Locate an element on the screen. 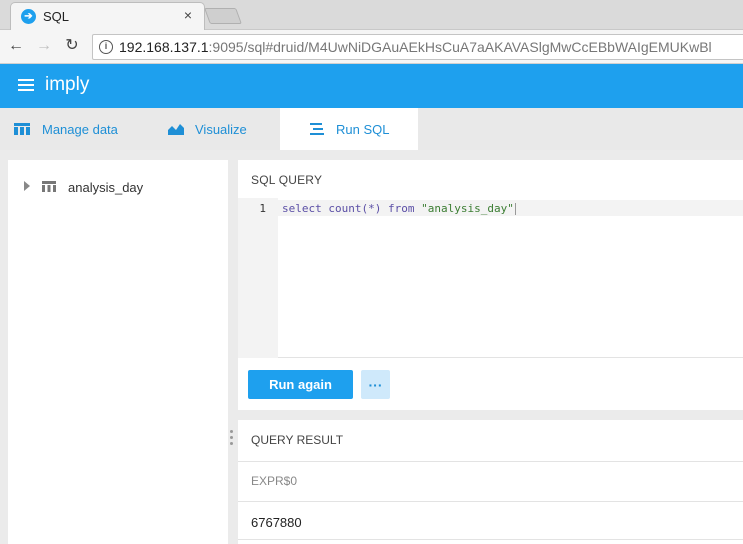 This screenshot has height=544, width=743. code-line: select count(*) from "analysis_day" is located at coordinates (399, 208).